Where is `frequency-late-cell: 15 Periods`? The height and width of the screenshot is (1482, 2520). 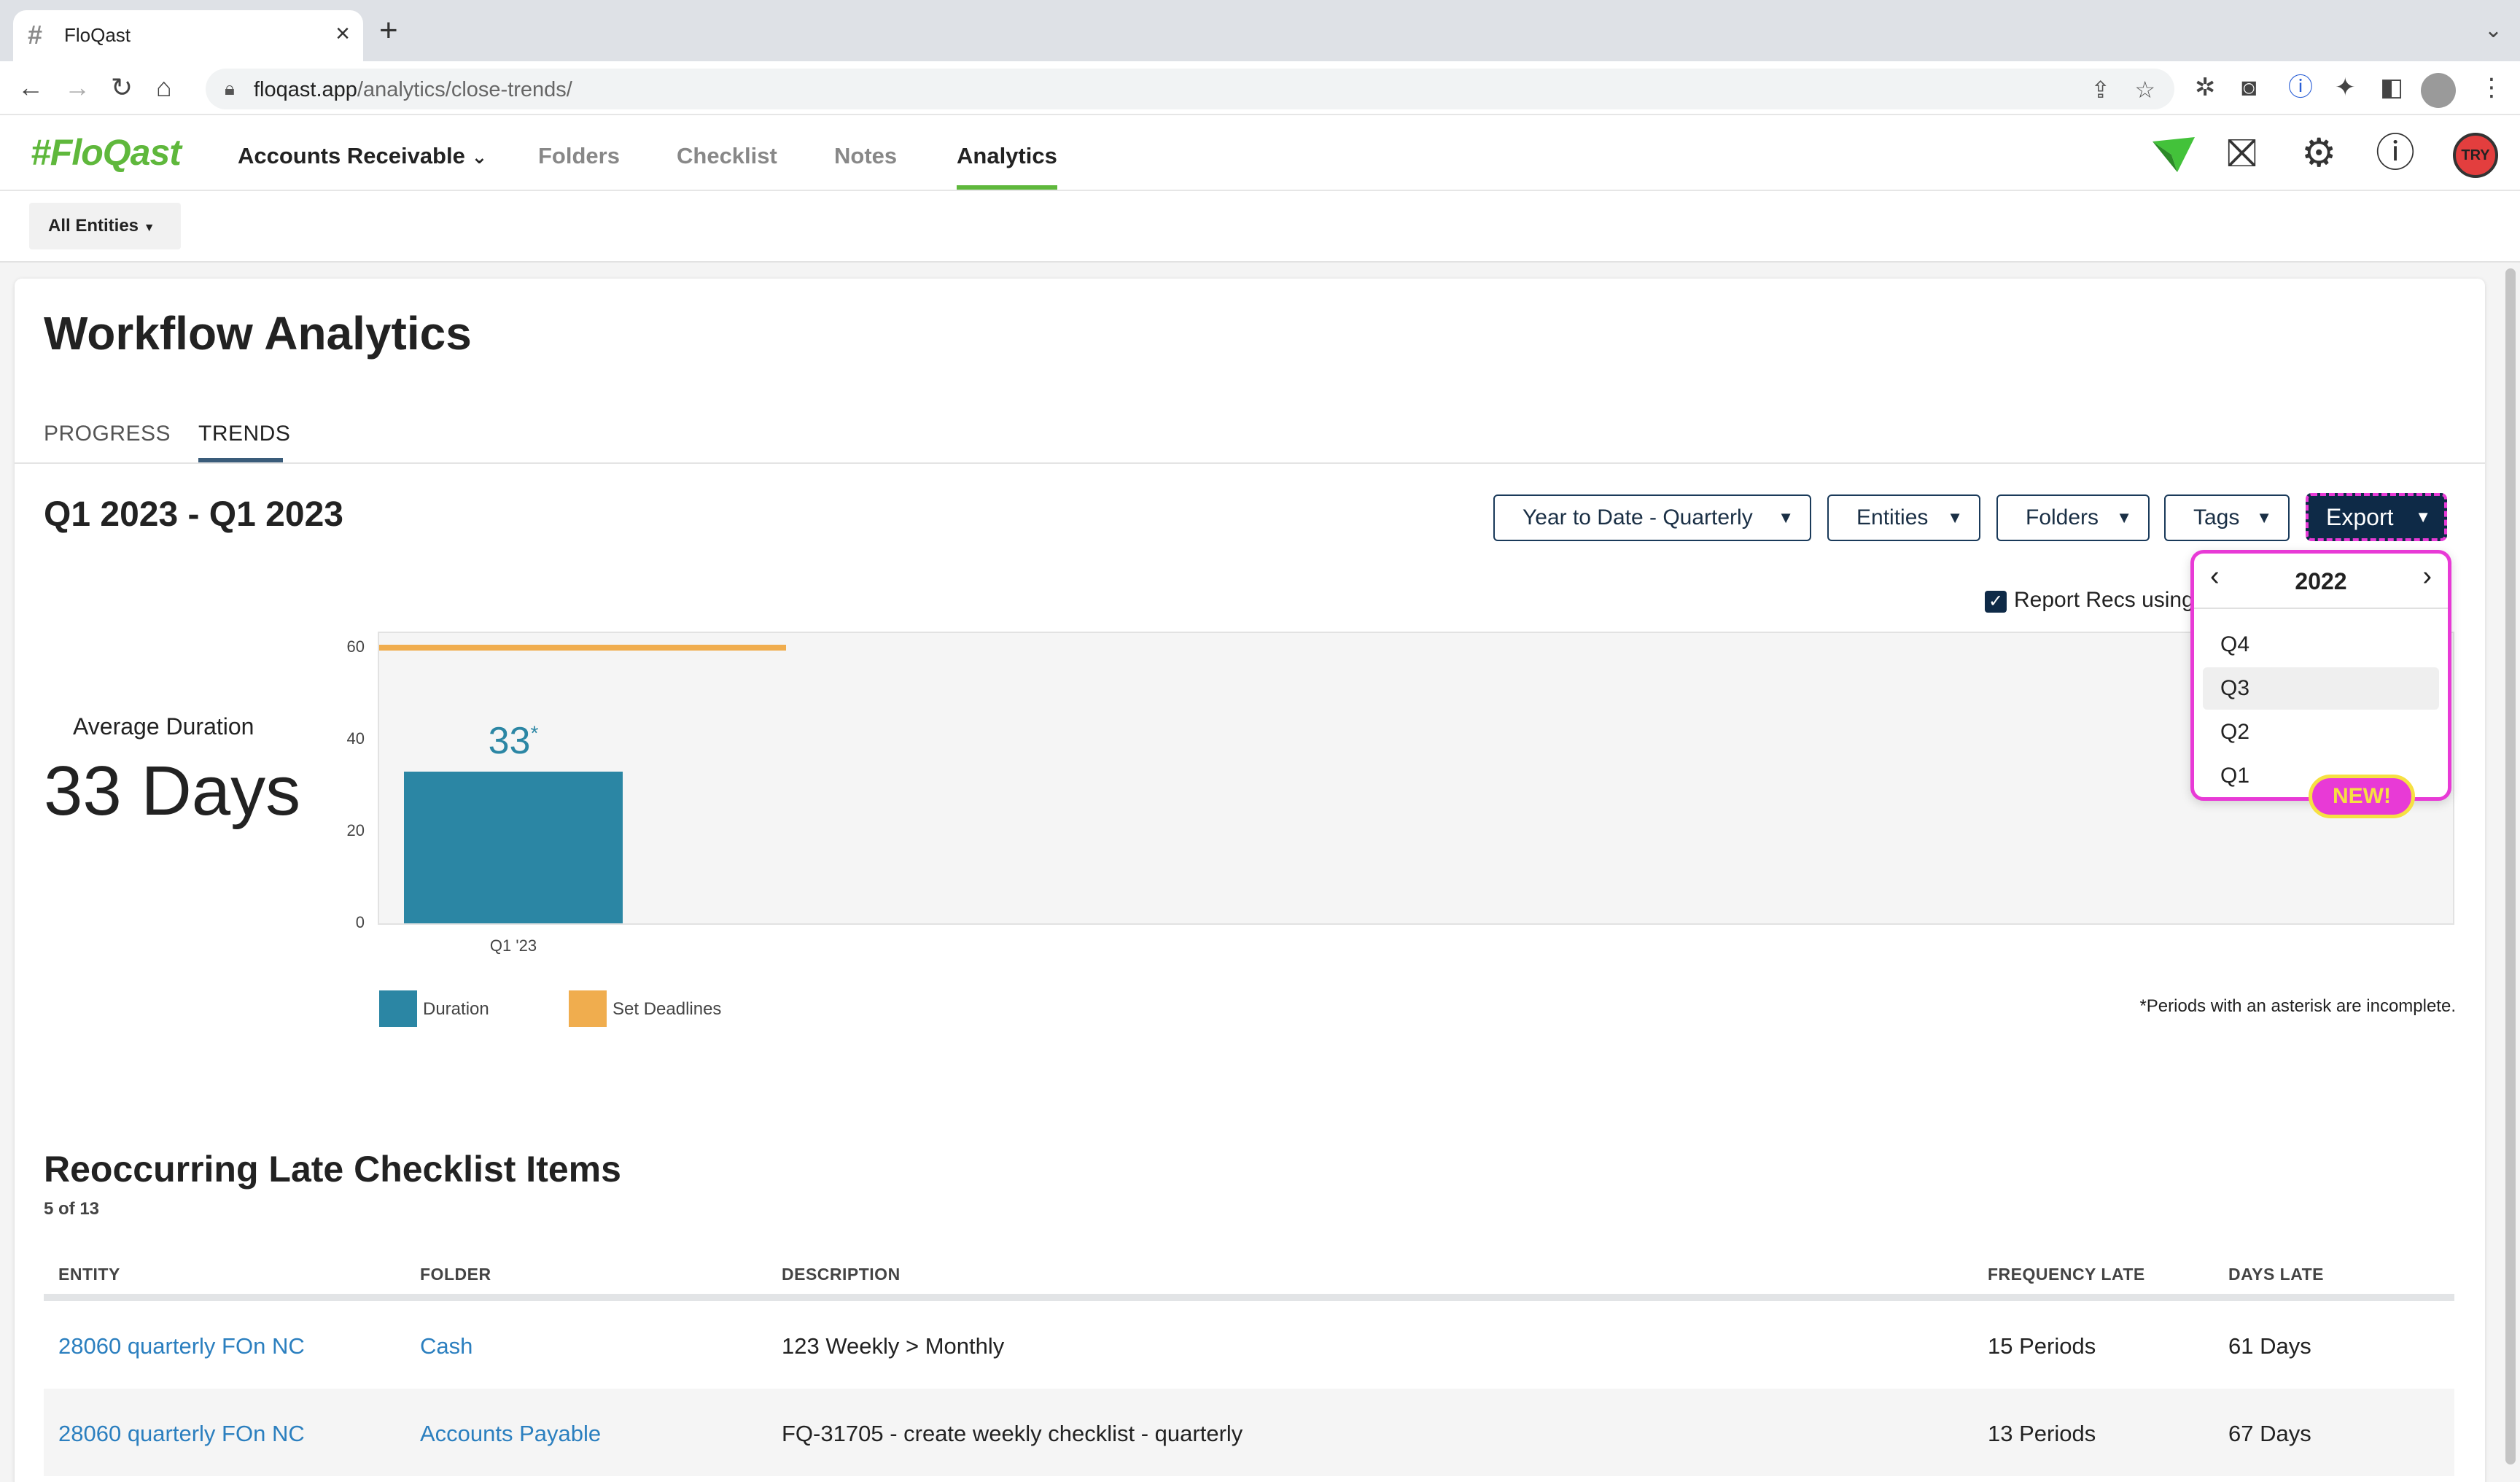 frequency-late-cell: 15 Periods is located at coordinates (2042, 1346).